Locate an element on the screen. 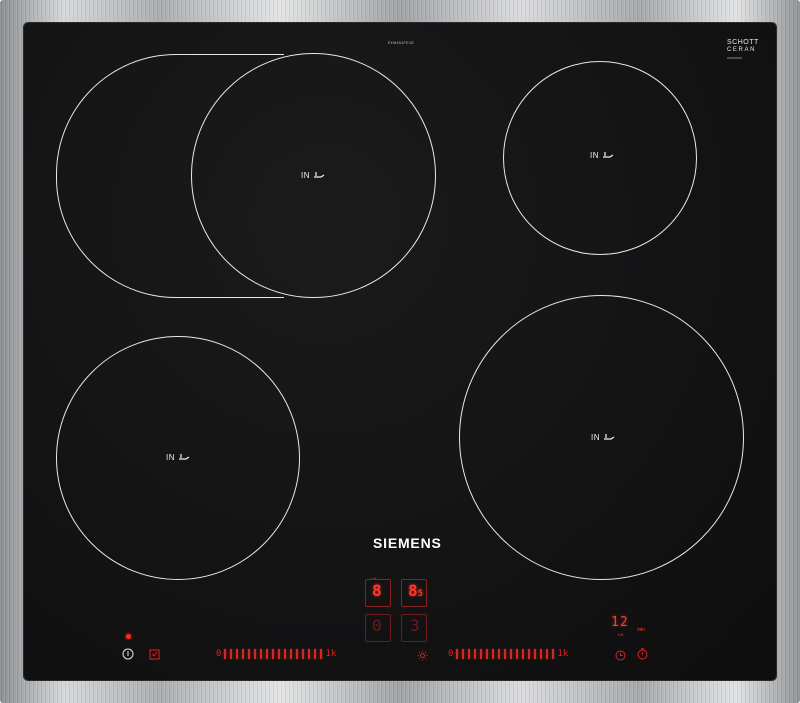 The height and width of the screenshot is (703, 800). timer-button is located at coordinates (620, 655).